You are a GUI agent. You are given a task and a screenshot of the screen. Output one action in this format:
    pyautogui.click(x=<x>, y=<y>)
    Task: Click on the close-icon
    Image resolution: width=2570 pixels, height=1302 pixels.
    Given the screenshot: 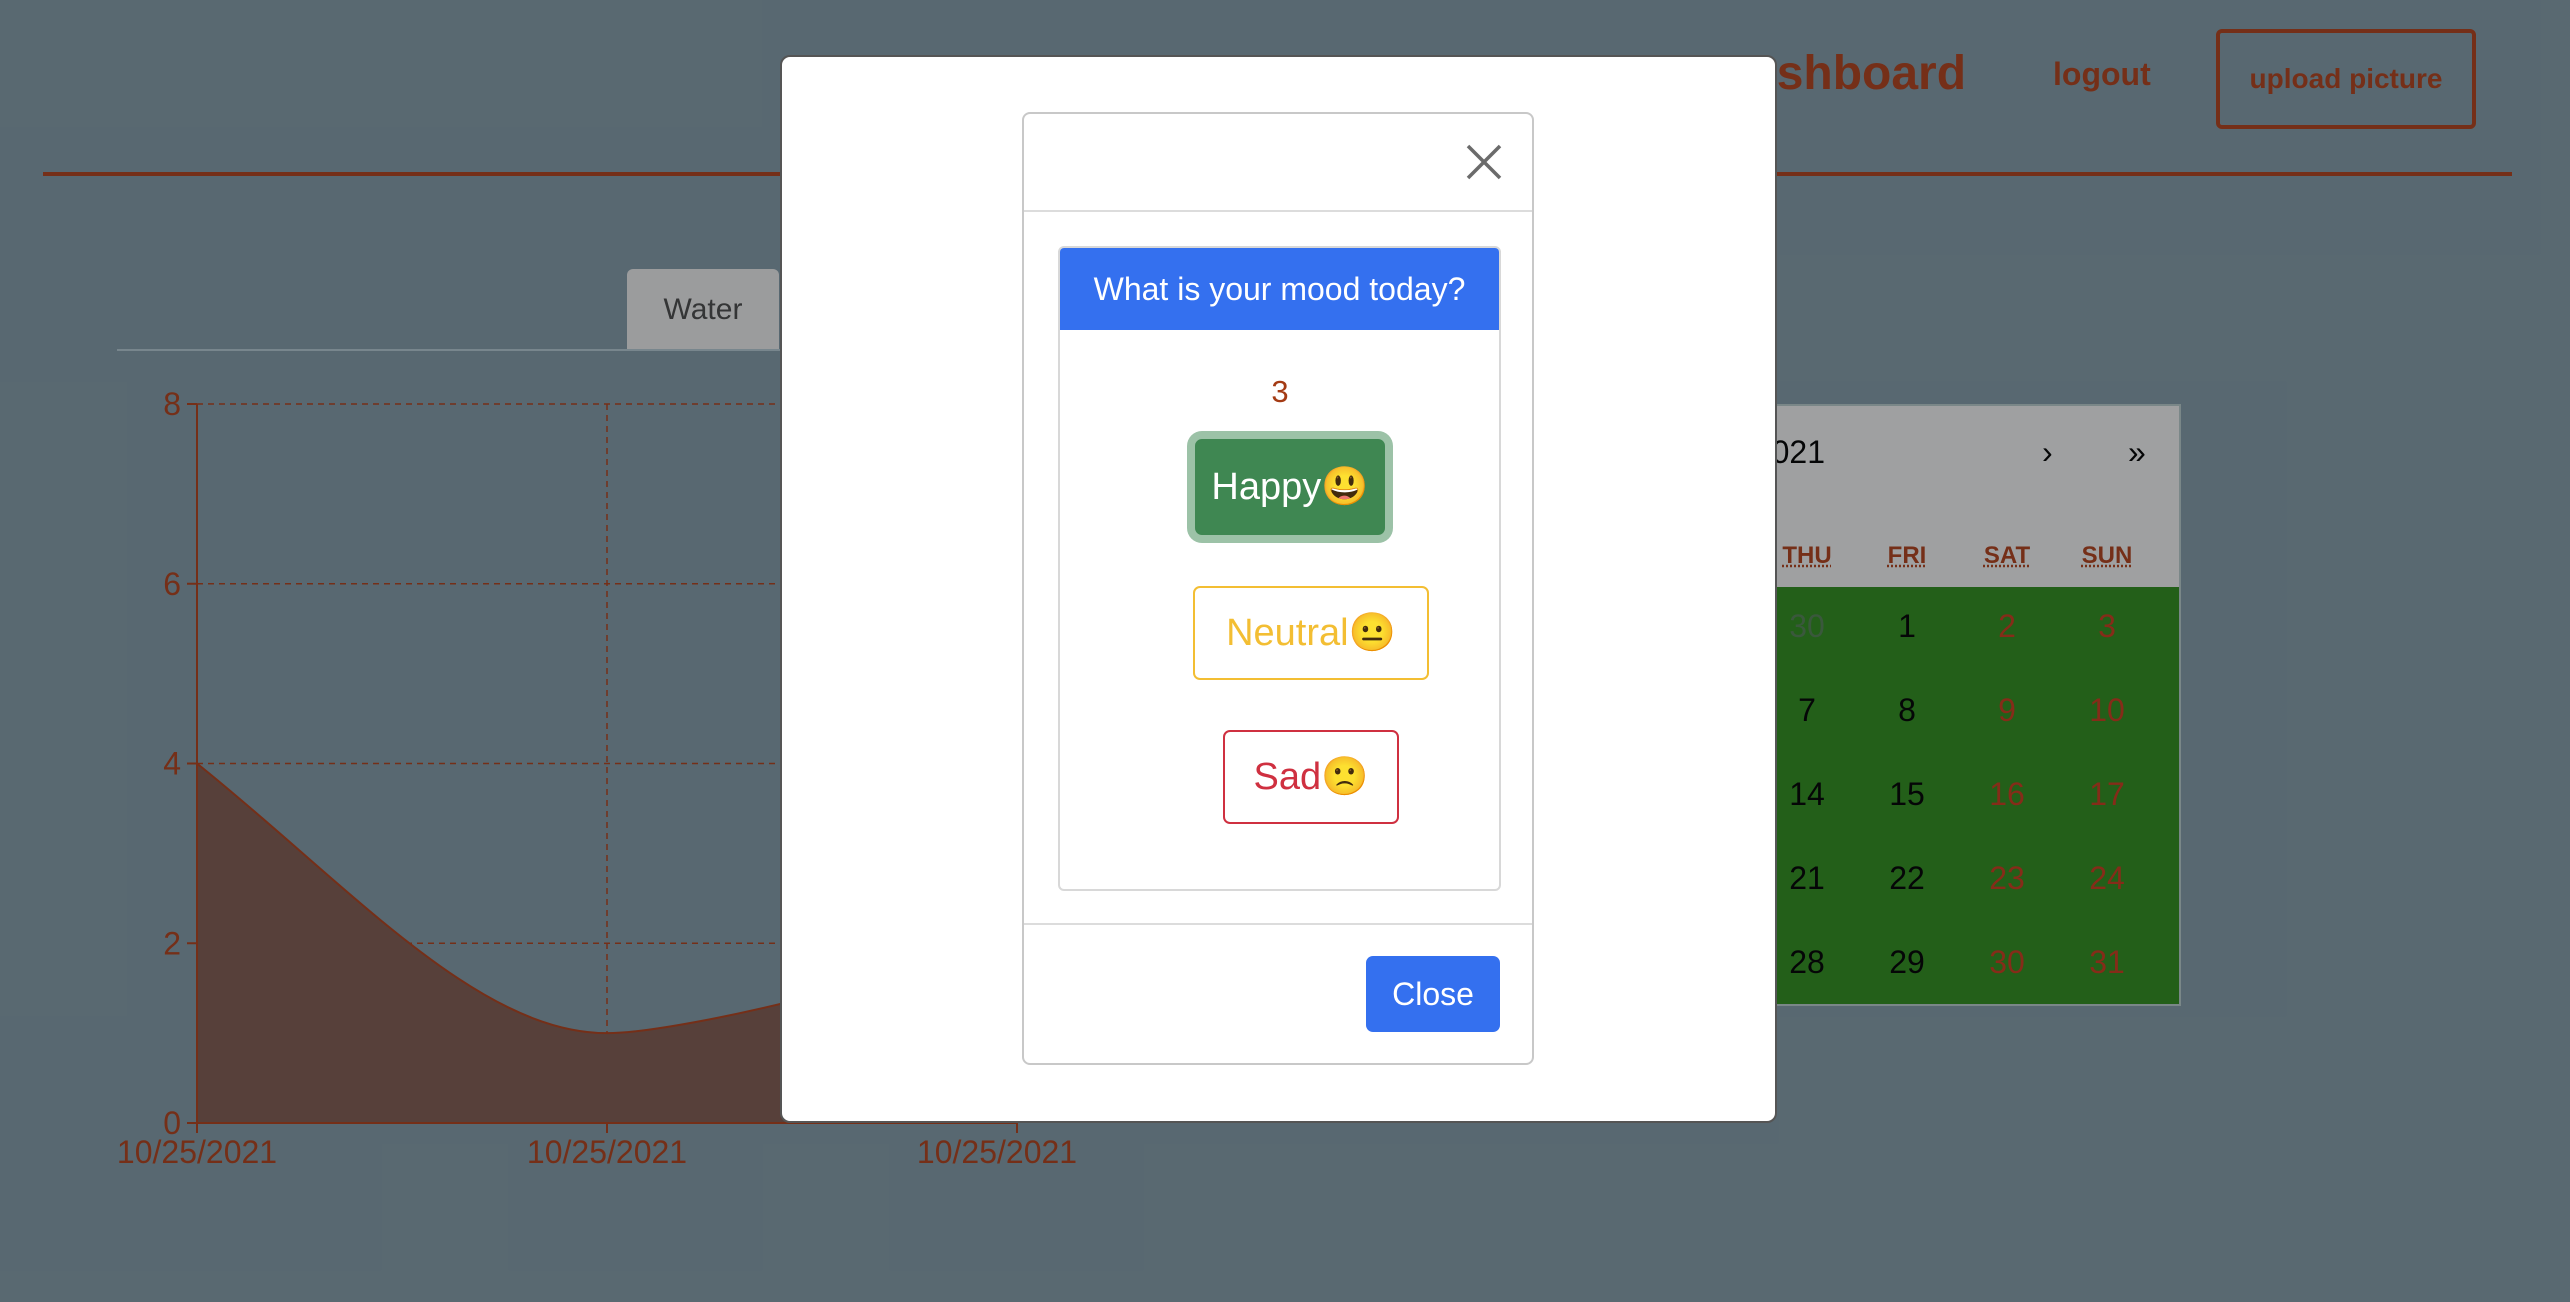 What is the action you would take?
    pyautogui.click(x=1484, y=162)
    